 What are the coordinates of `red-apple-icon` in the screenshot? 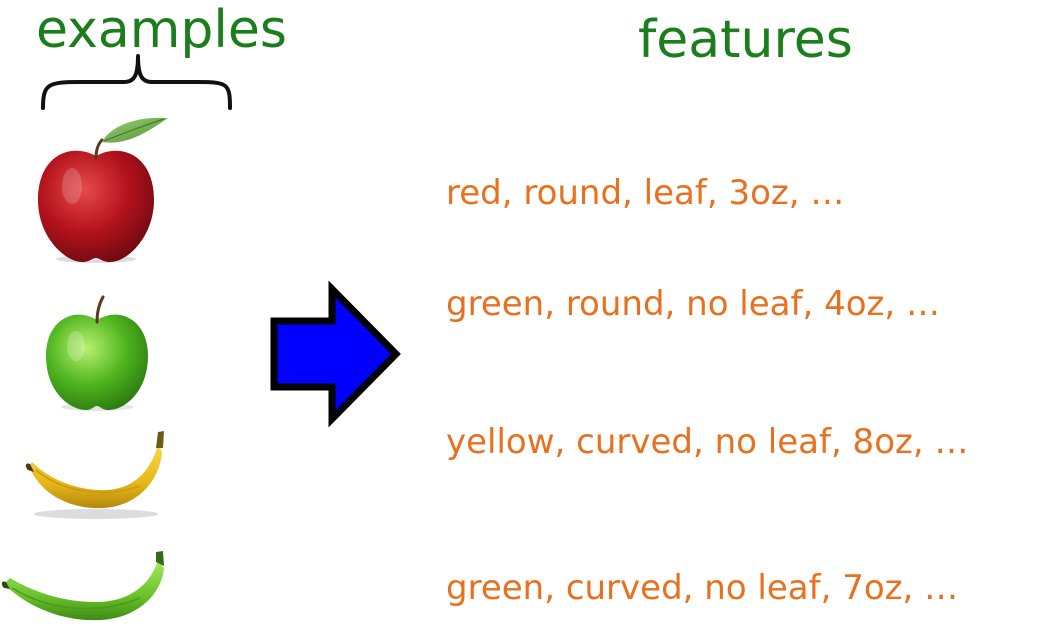 It's located at (103, 190).